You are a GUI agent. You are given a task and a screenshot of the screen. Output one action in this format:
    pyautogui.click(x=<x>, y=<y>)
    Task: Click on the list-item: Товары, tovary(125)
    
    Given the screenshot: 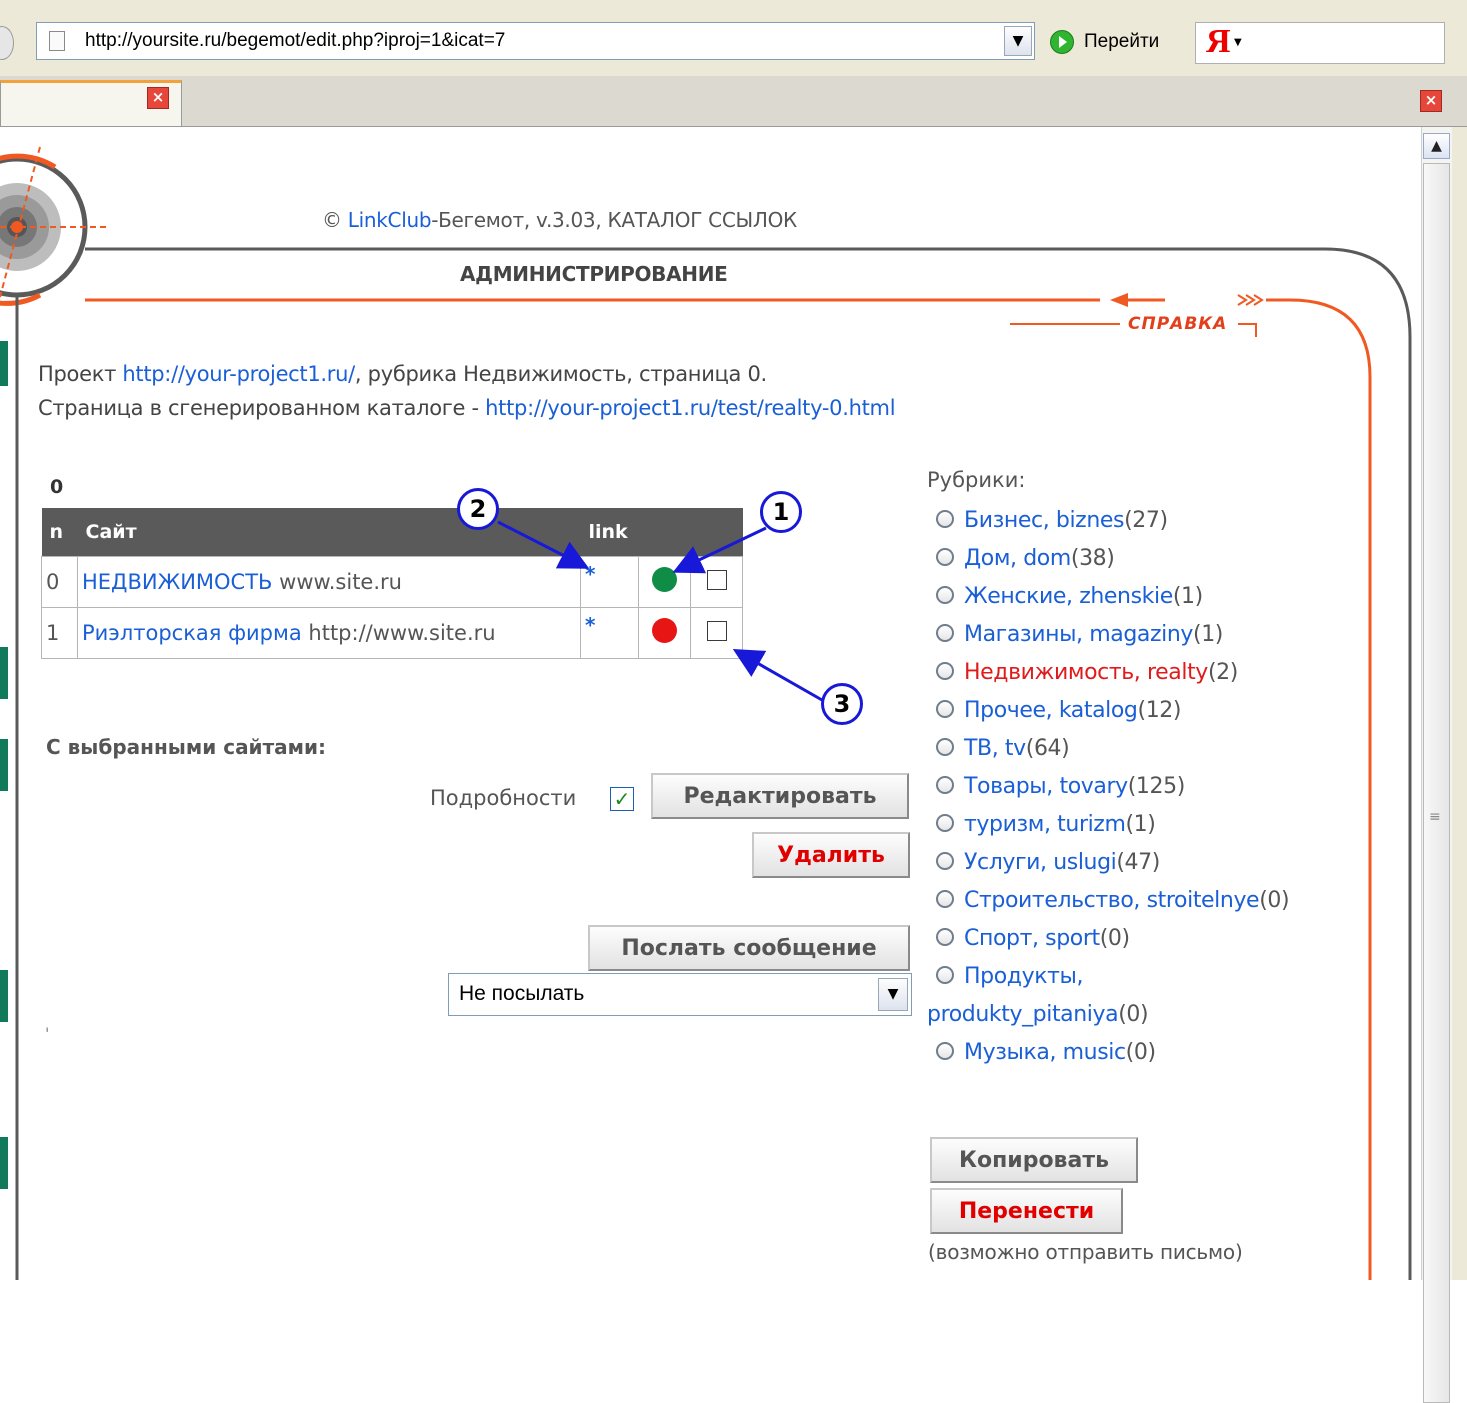 What is the action you would take?
    pyautogui.click(x=1117, y=787)
    